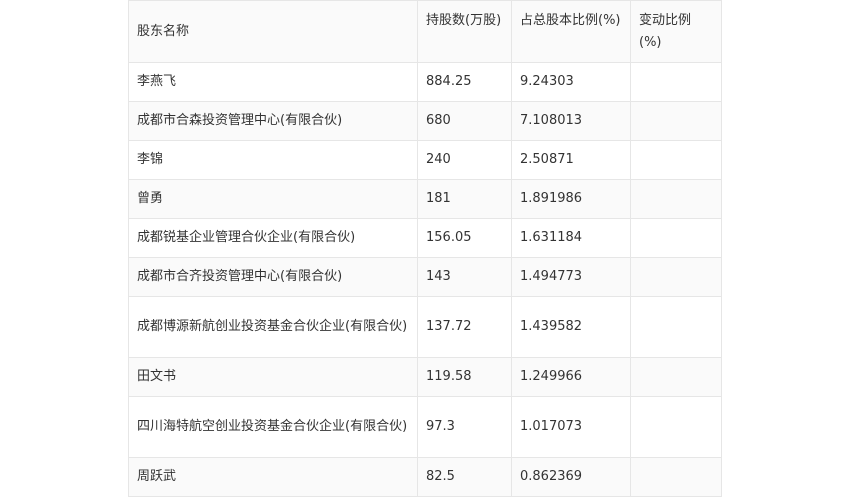  What do you see at coordinates (273, 82) in the screenshot?
I see `cell-name: 李燕飞` at bounding box center [273, 82].